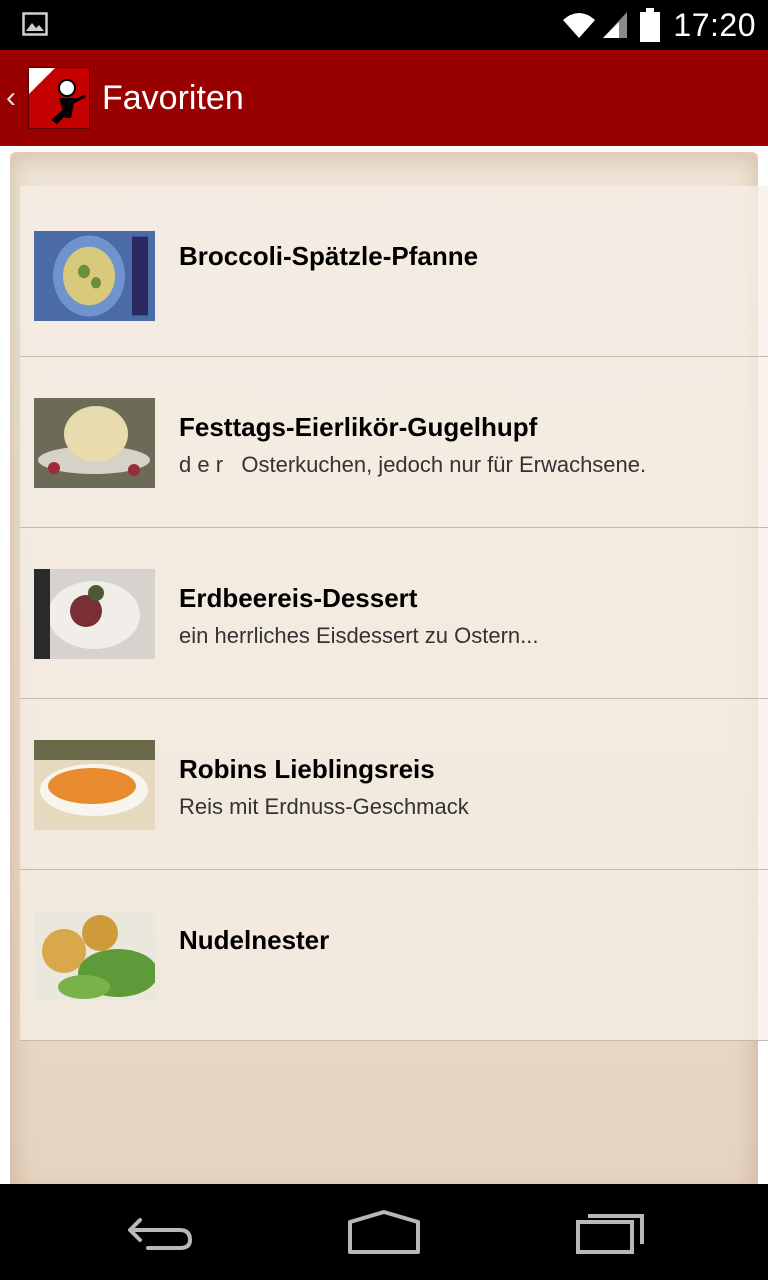  Describe the element at coordinates (173, 97) in the screenshot. I see `page-title: Favoriten` at that location.